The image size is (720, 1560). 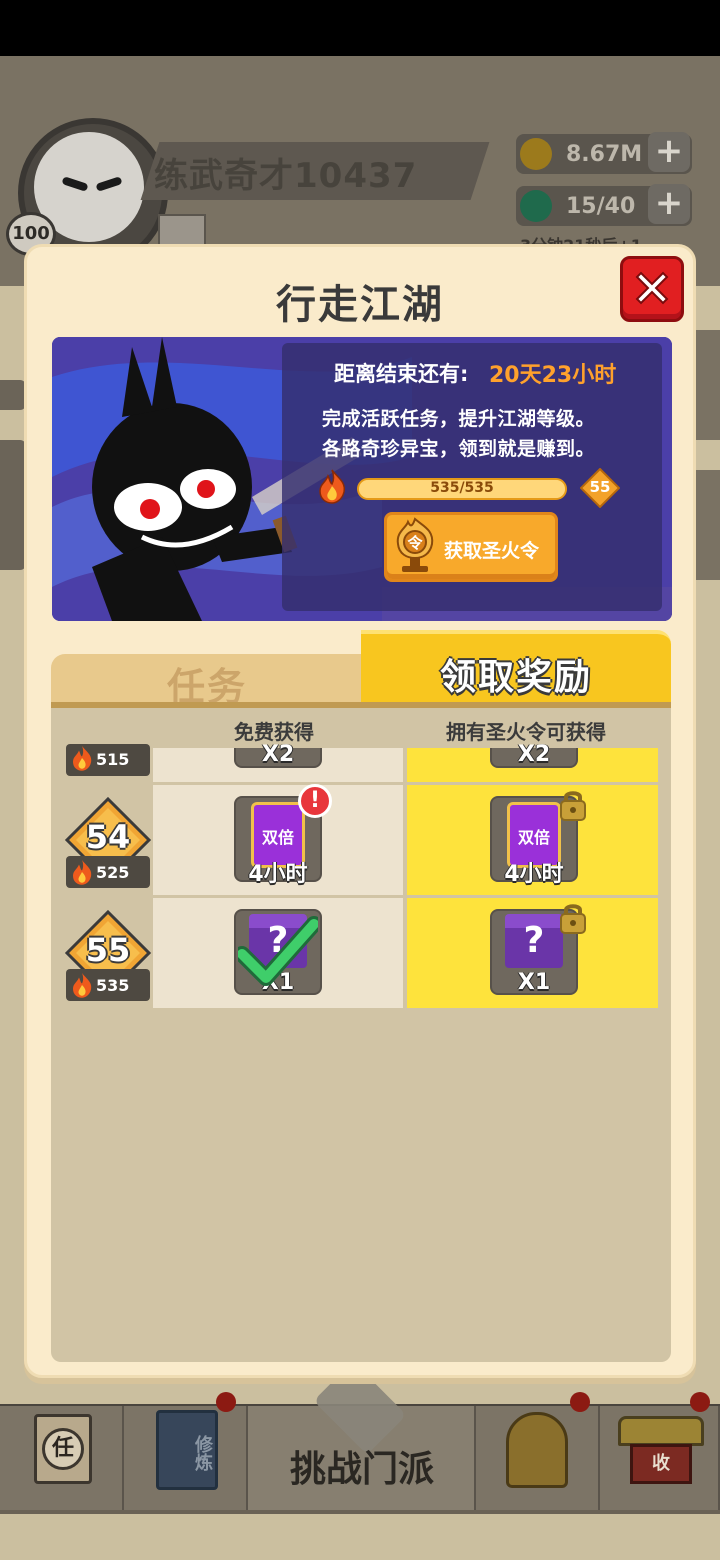 What do you see at coordinates (278, 951) in the screenshot?
I see `checkmark-icon` at bounding box center [278, 951].